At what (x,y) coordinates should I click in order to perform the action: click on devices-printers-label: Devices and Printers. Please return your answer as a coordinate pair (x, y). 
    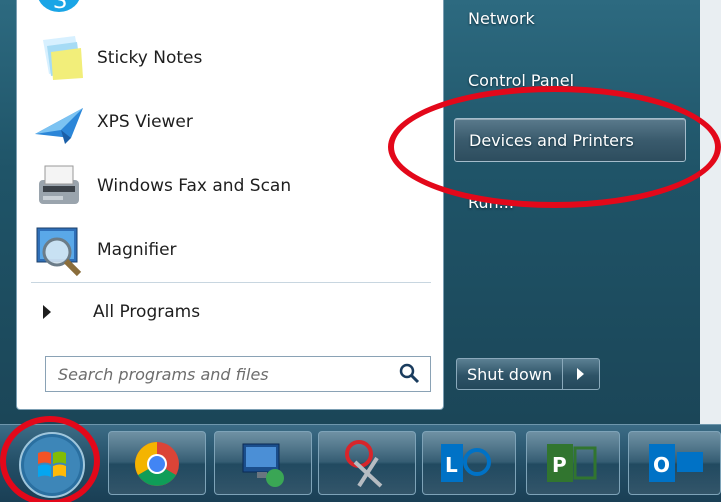
    Looking at the image, I should click on (551, 140).